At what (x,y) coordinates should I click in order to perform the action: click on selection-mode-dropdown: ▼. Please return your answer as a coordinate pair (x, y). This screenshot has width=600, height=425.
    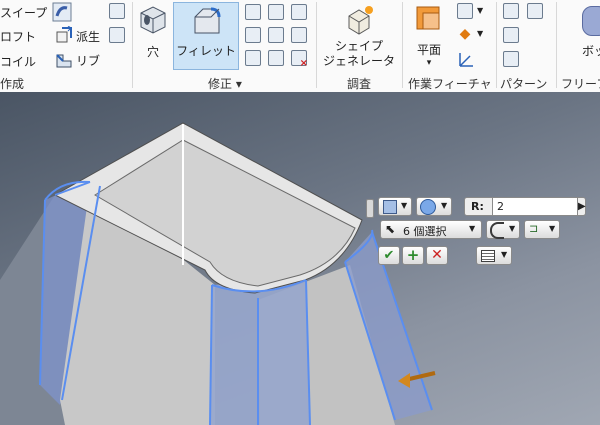
    Looking at the image, I should click on (395, 206).